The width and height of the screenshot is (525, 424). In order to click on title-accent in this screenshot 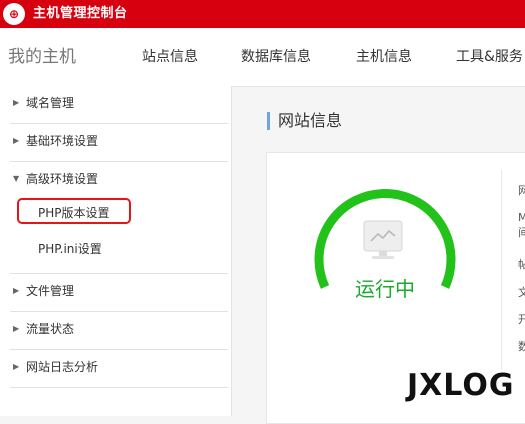, I will do `click(268, 121)`.